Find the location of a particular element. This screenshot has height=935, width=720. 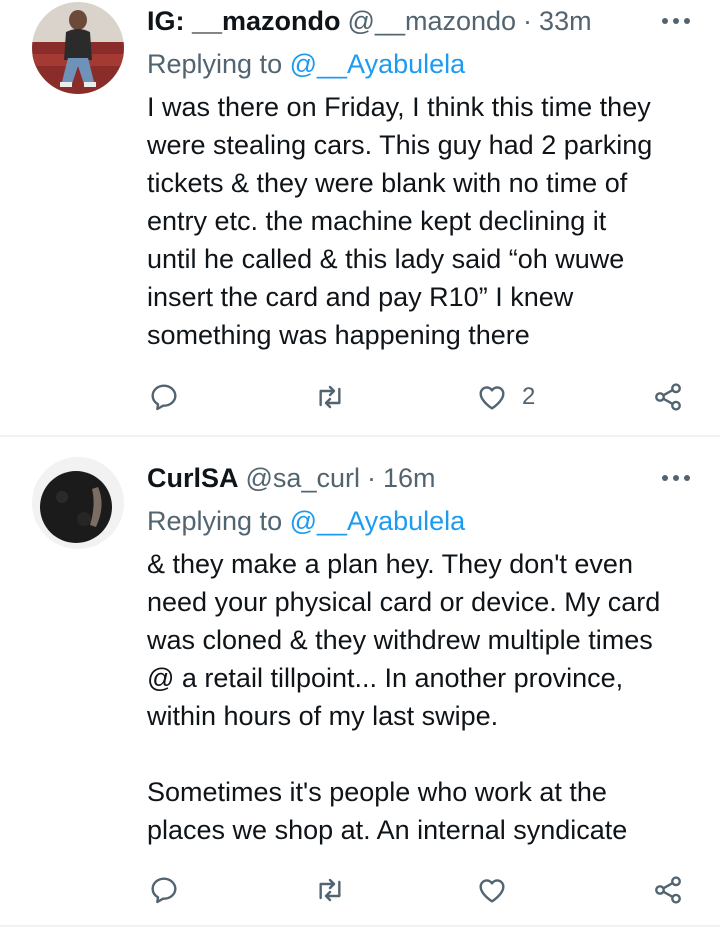

display-name: CurlSA is located at coordinates (193, 478).